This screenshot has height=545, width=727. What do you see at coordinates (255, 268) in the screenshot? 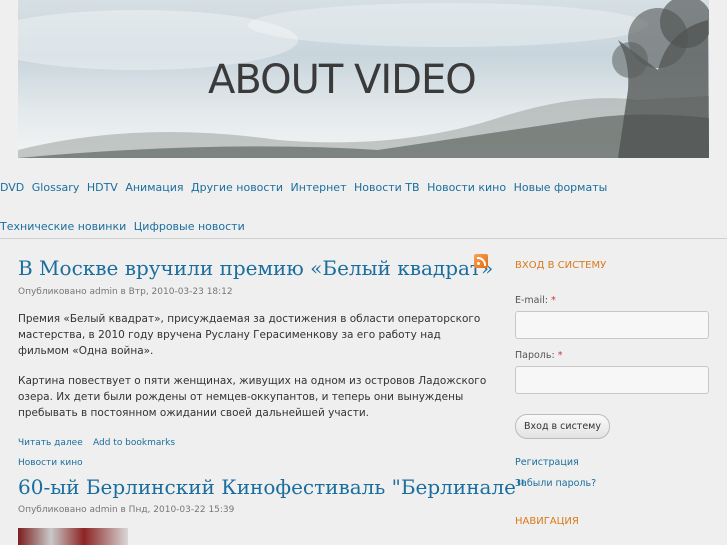
I see `post-title: В Москве вручили премию «Белый квадрат»` at bounding box center [255, 268].